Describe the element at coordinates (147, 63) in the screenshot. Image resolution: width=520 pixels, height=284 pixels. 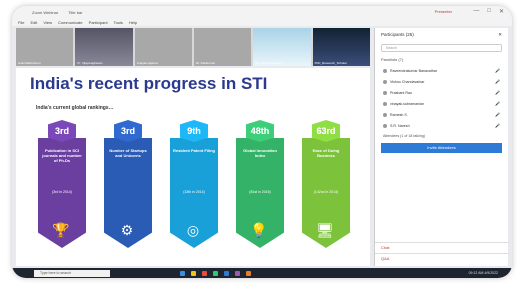
I see `tile-name: vinayak.rajanna` at that location.